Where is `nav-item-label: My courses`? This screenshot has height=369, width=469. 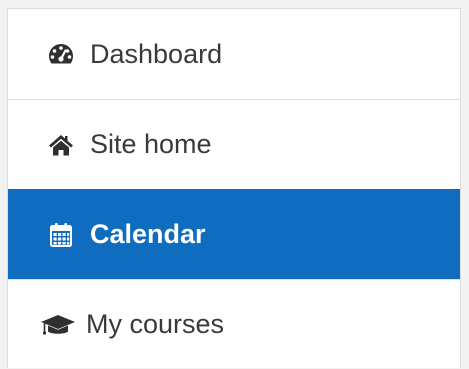
nav-item-label: My courses is located at coordinates (155, 324).